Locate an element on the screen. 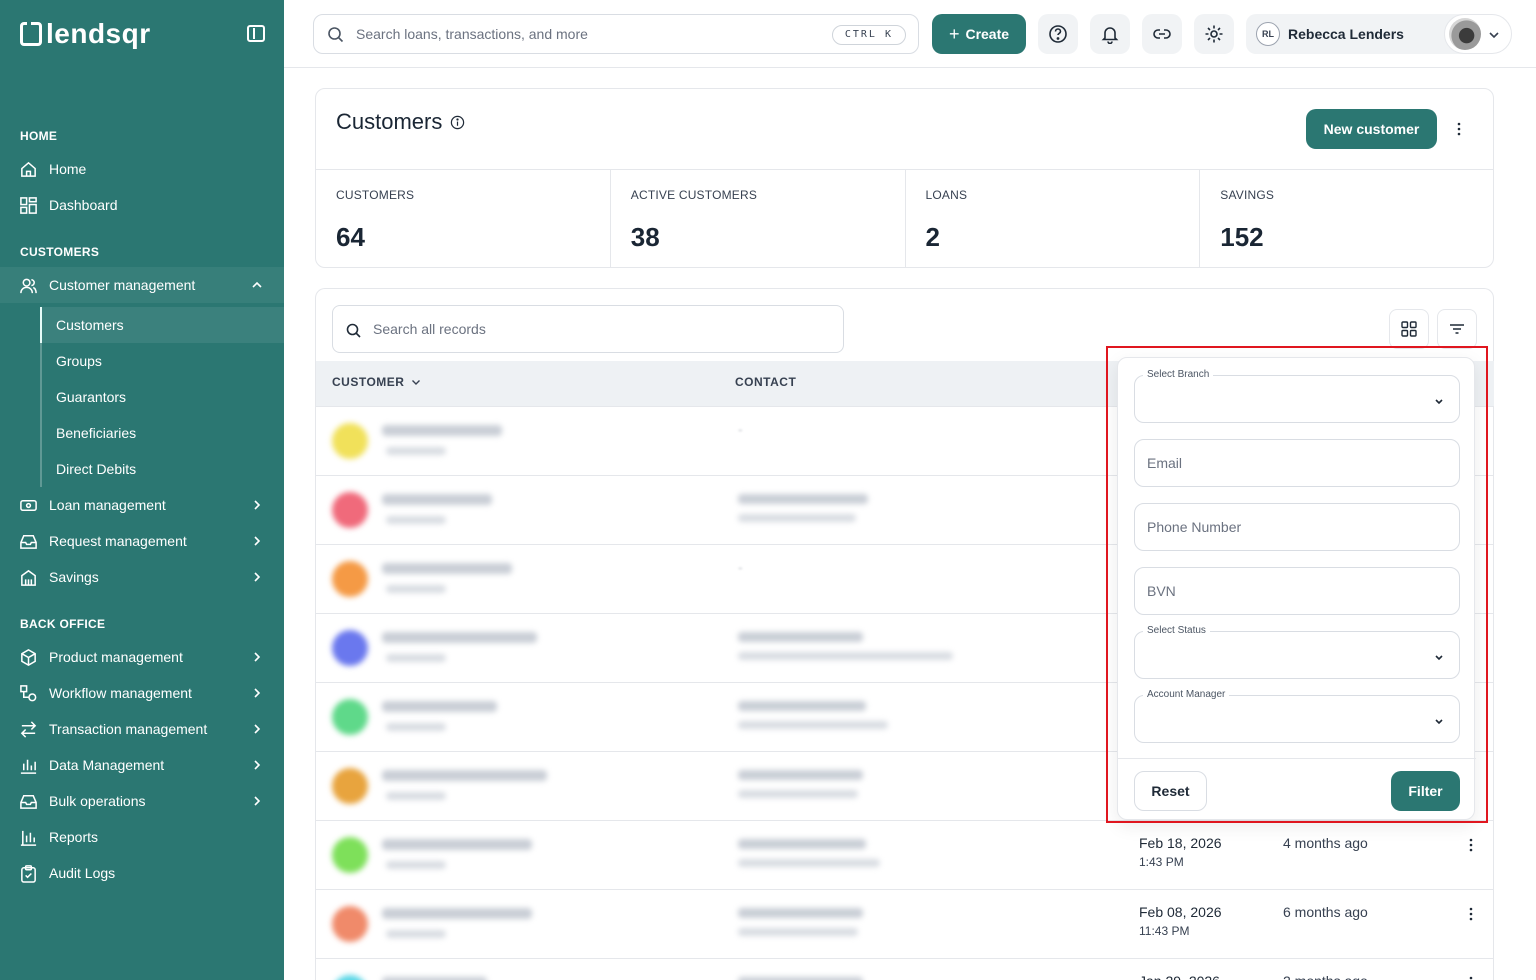 This screenshot has height=980, width=1536. notifications-button is located at coordinates (1110, 34).